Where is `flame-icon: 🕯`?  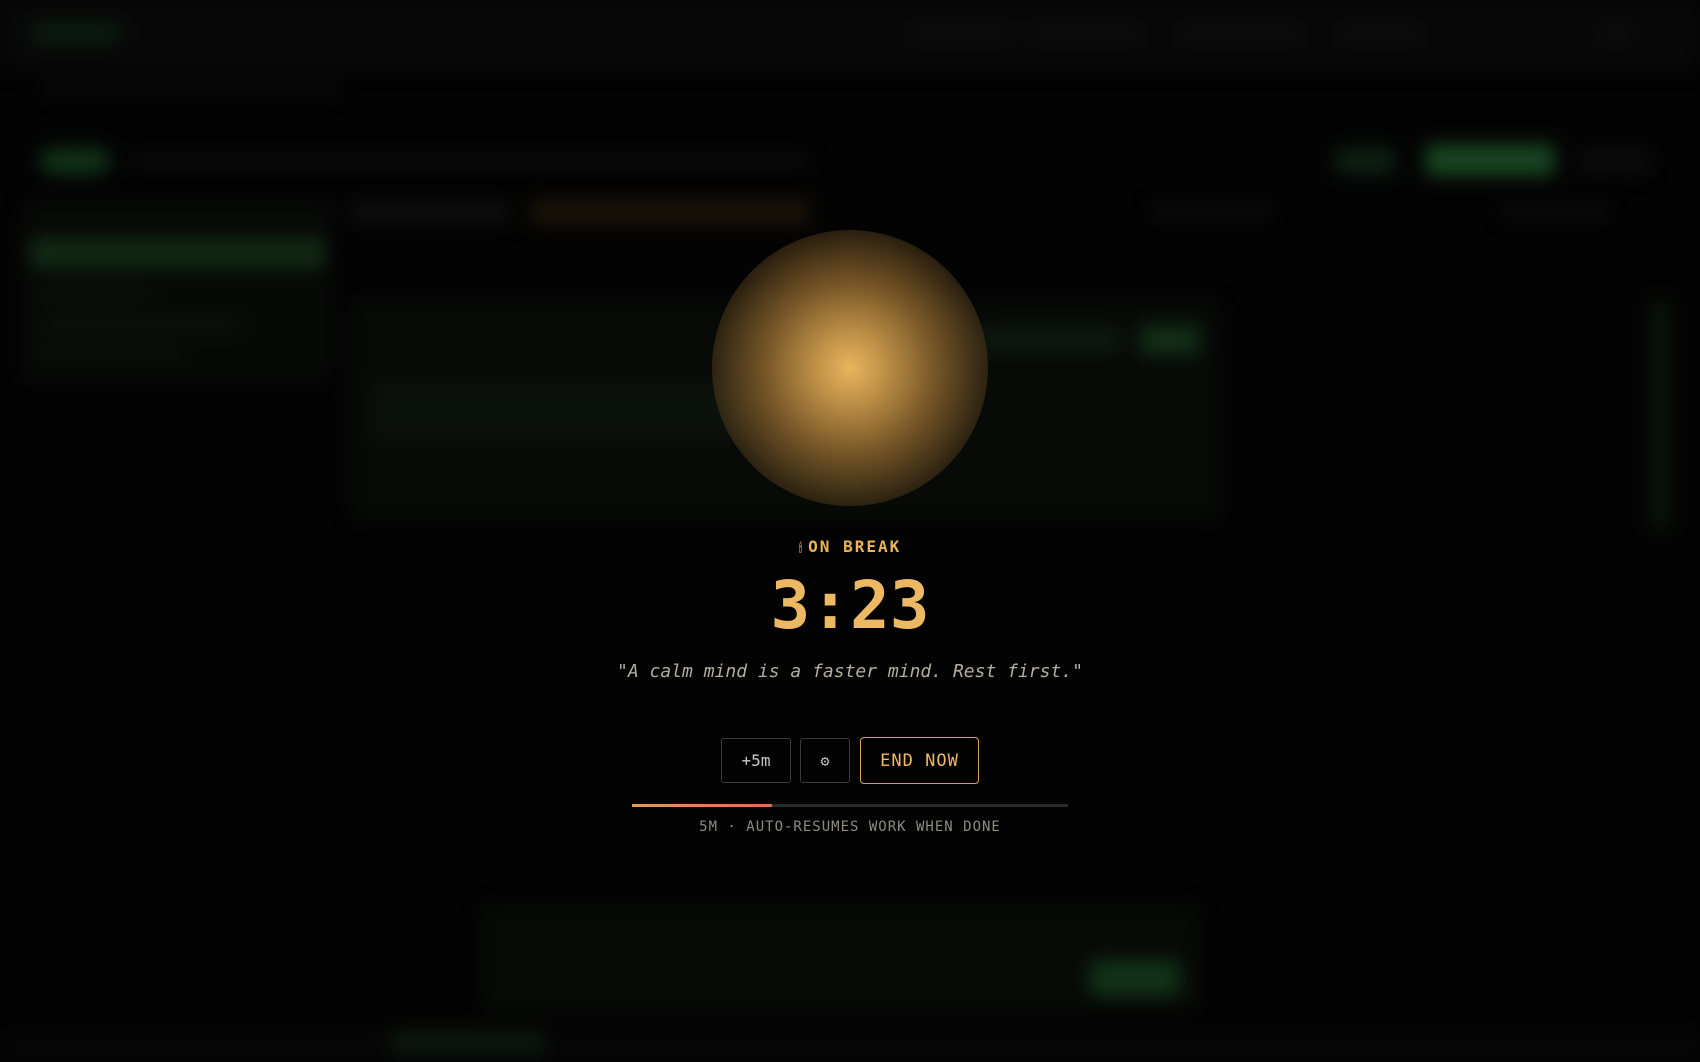 flame-icon: 🕯 is located at coordinates (801, 548).